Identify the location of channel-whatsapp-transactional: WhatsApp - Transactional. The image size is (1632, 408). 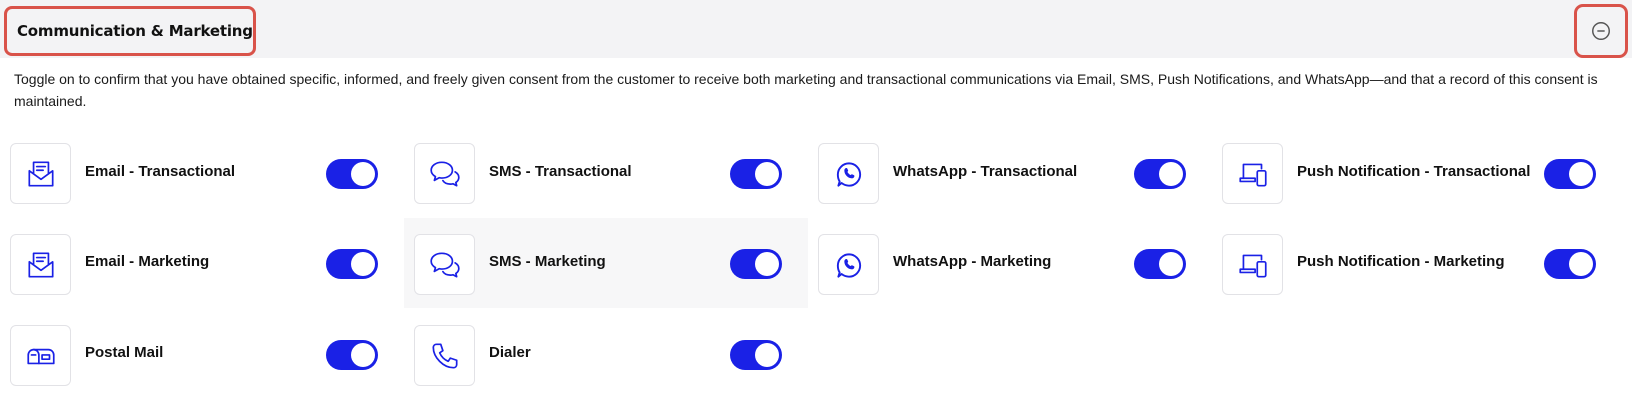
(1010, 175).